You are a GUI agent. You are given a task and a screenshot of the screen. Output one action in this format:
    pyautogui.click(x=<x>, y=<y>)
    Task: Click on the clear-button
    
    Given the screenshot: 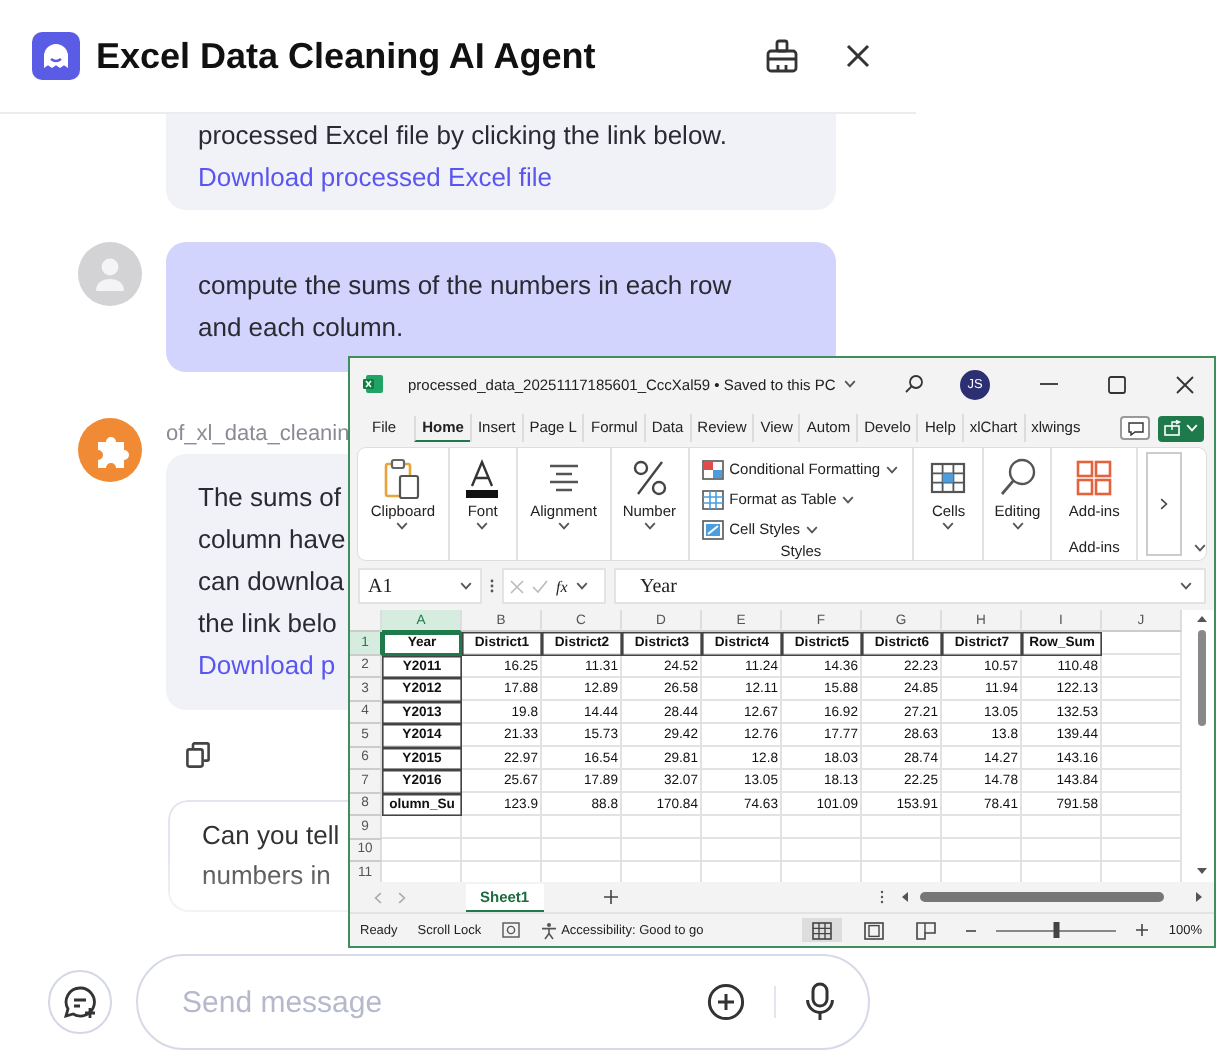 What is the action you would take?
    pyautogui.click(x=782, y=56)
    